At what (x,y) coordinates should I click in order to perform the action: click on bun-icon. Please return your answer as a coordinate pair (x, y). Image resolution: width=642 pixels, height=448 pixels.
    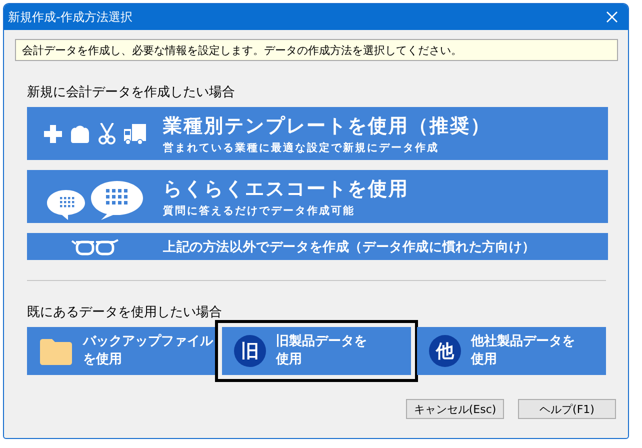
    Looking at the image, I should click on (79, 133).